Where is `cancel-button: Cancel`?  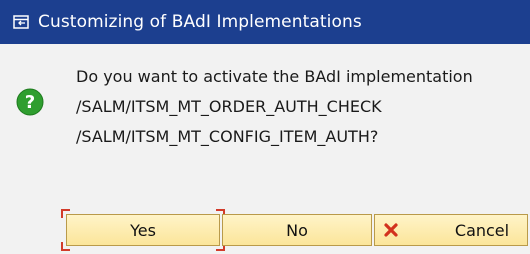 cancel-button: Cancel is located at coordinates (451, 230).